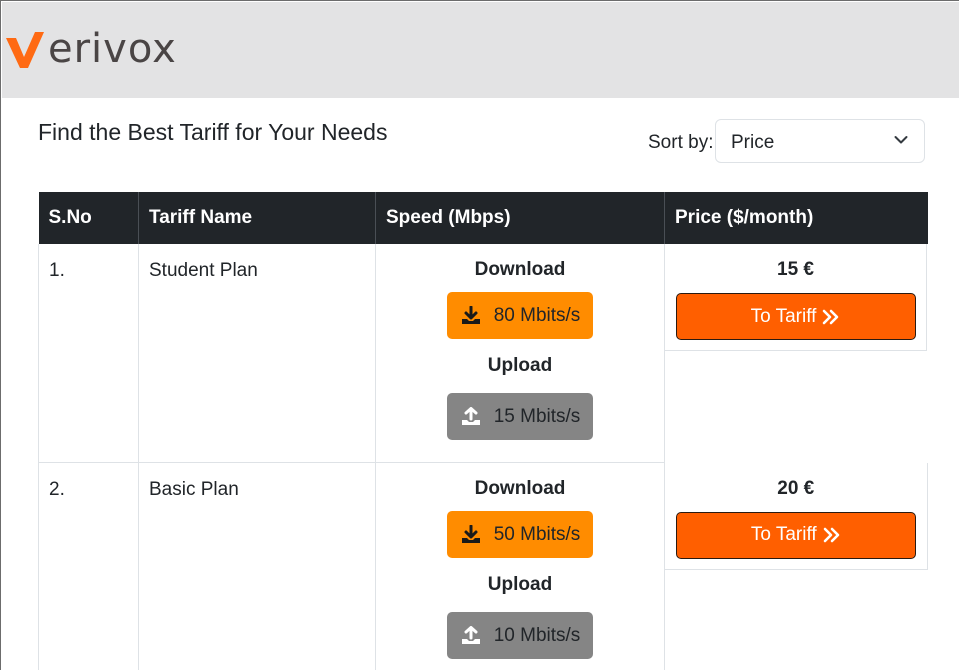 Image resolution: width=960 pixels, height=671 pixels. Describe the element at coordinates (520, 218) in the screenshot. I see `header-speed: Speed (Mbps)` at that location.